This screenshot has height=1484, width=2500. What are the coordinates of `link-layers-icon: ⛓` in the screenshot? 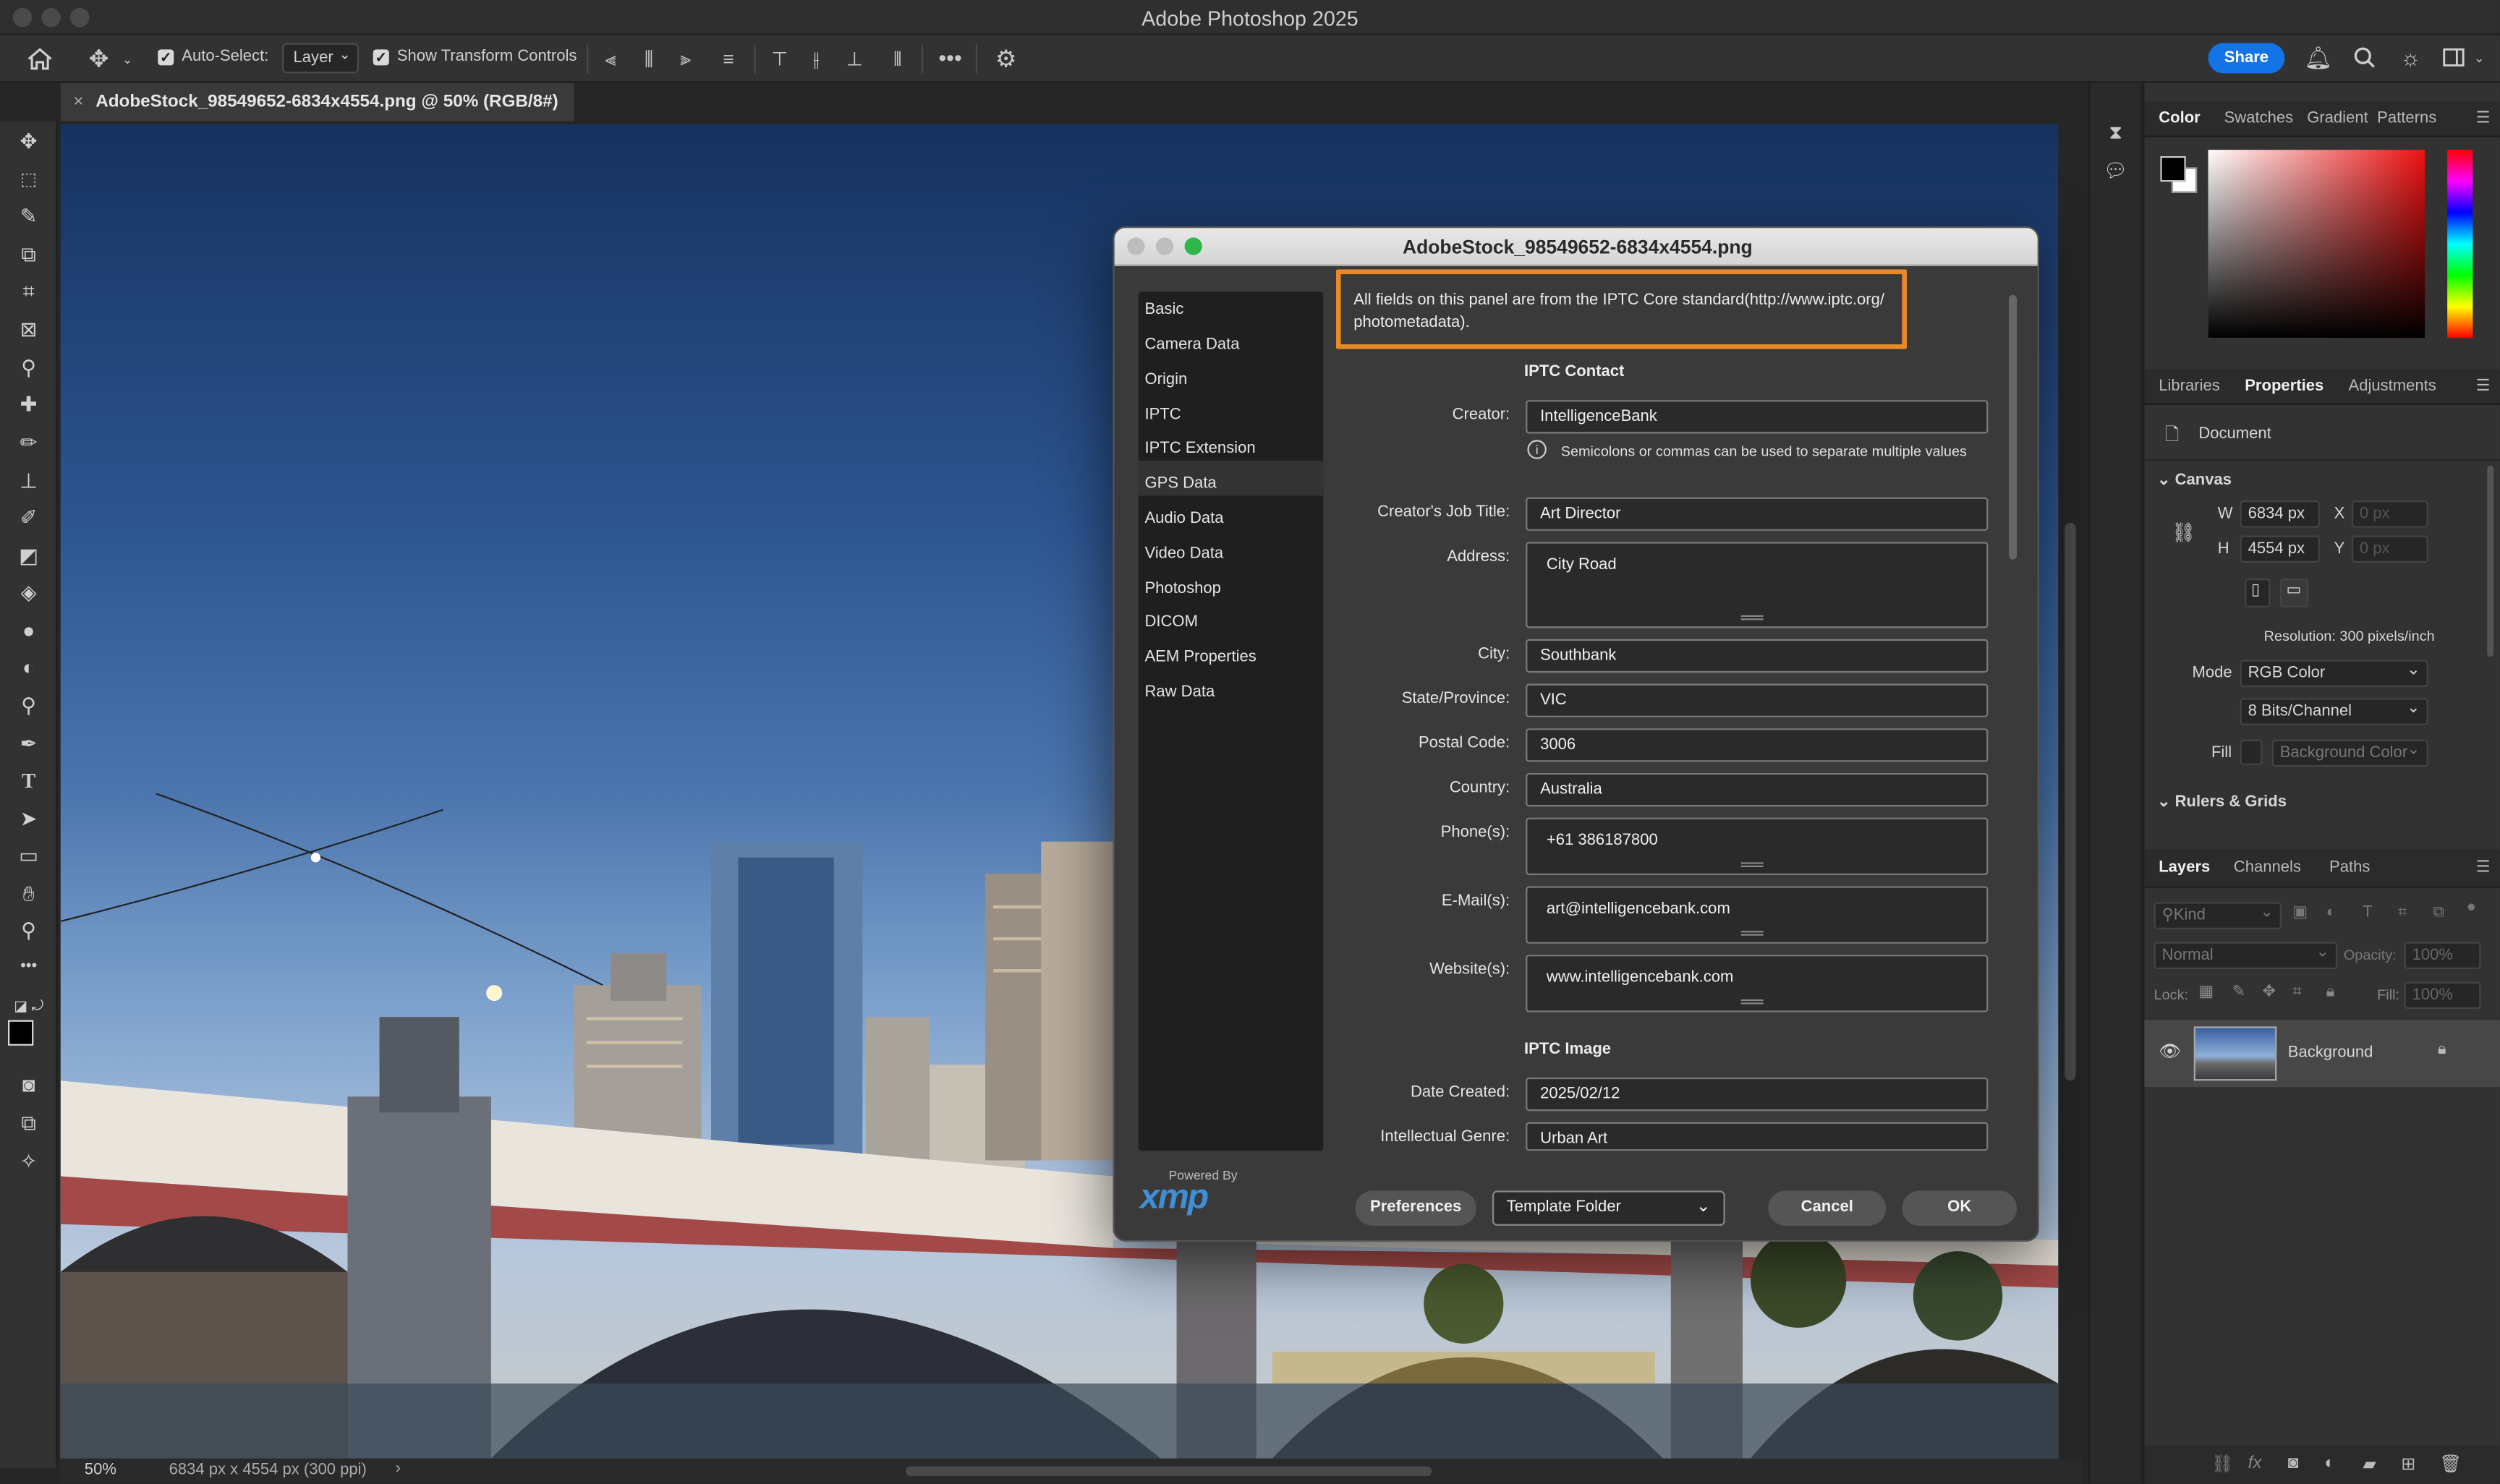 It's located at (2222, 1464).